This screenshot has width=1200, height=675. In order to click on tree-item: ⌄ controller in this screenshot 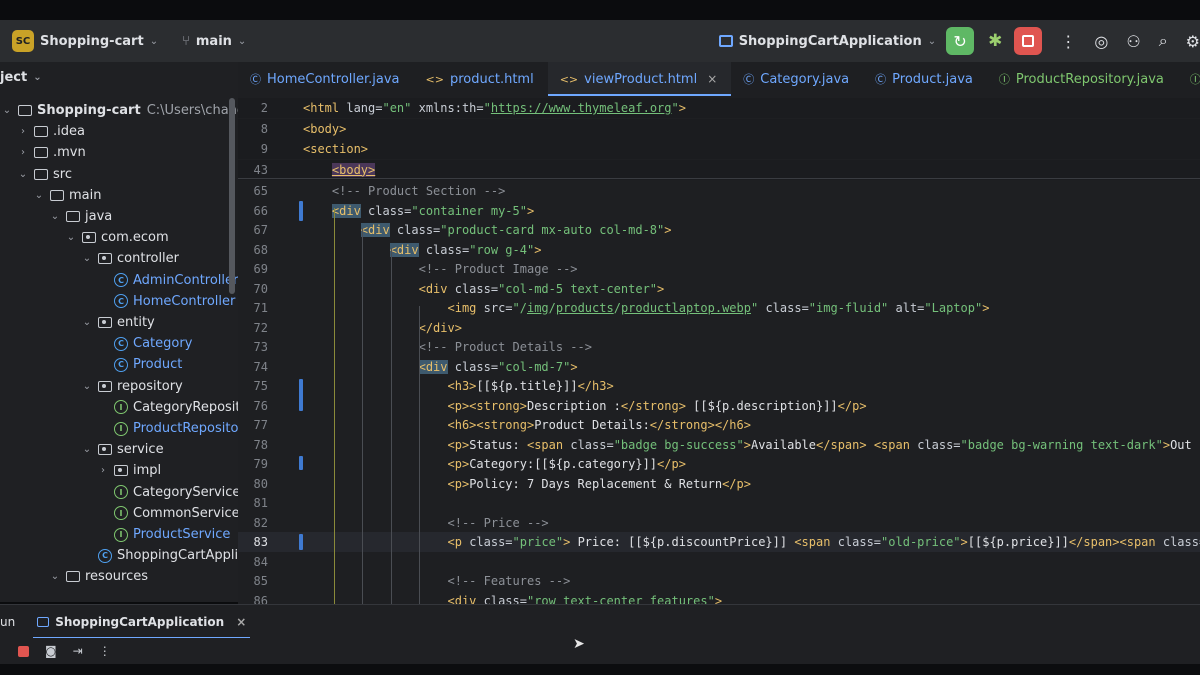, I will do `click(129, 258)`.